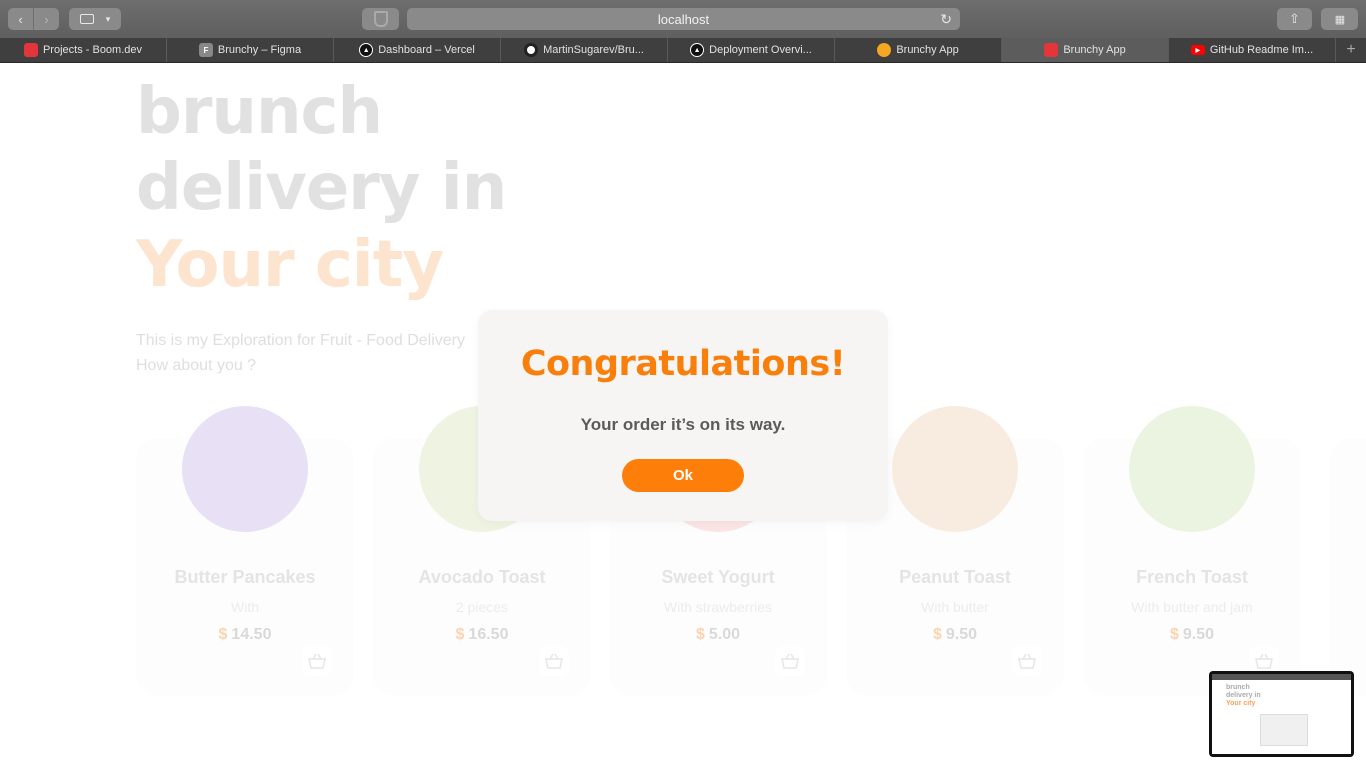  What do you see at coordinates (1192, 607) in the screenshot?
I see `product-description: With butter and jam` at bounding box center [1192, 607].